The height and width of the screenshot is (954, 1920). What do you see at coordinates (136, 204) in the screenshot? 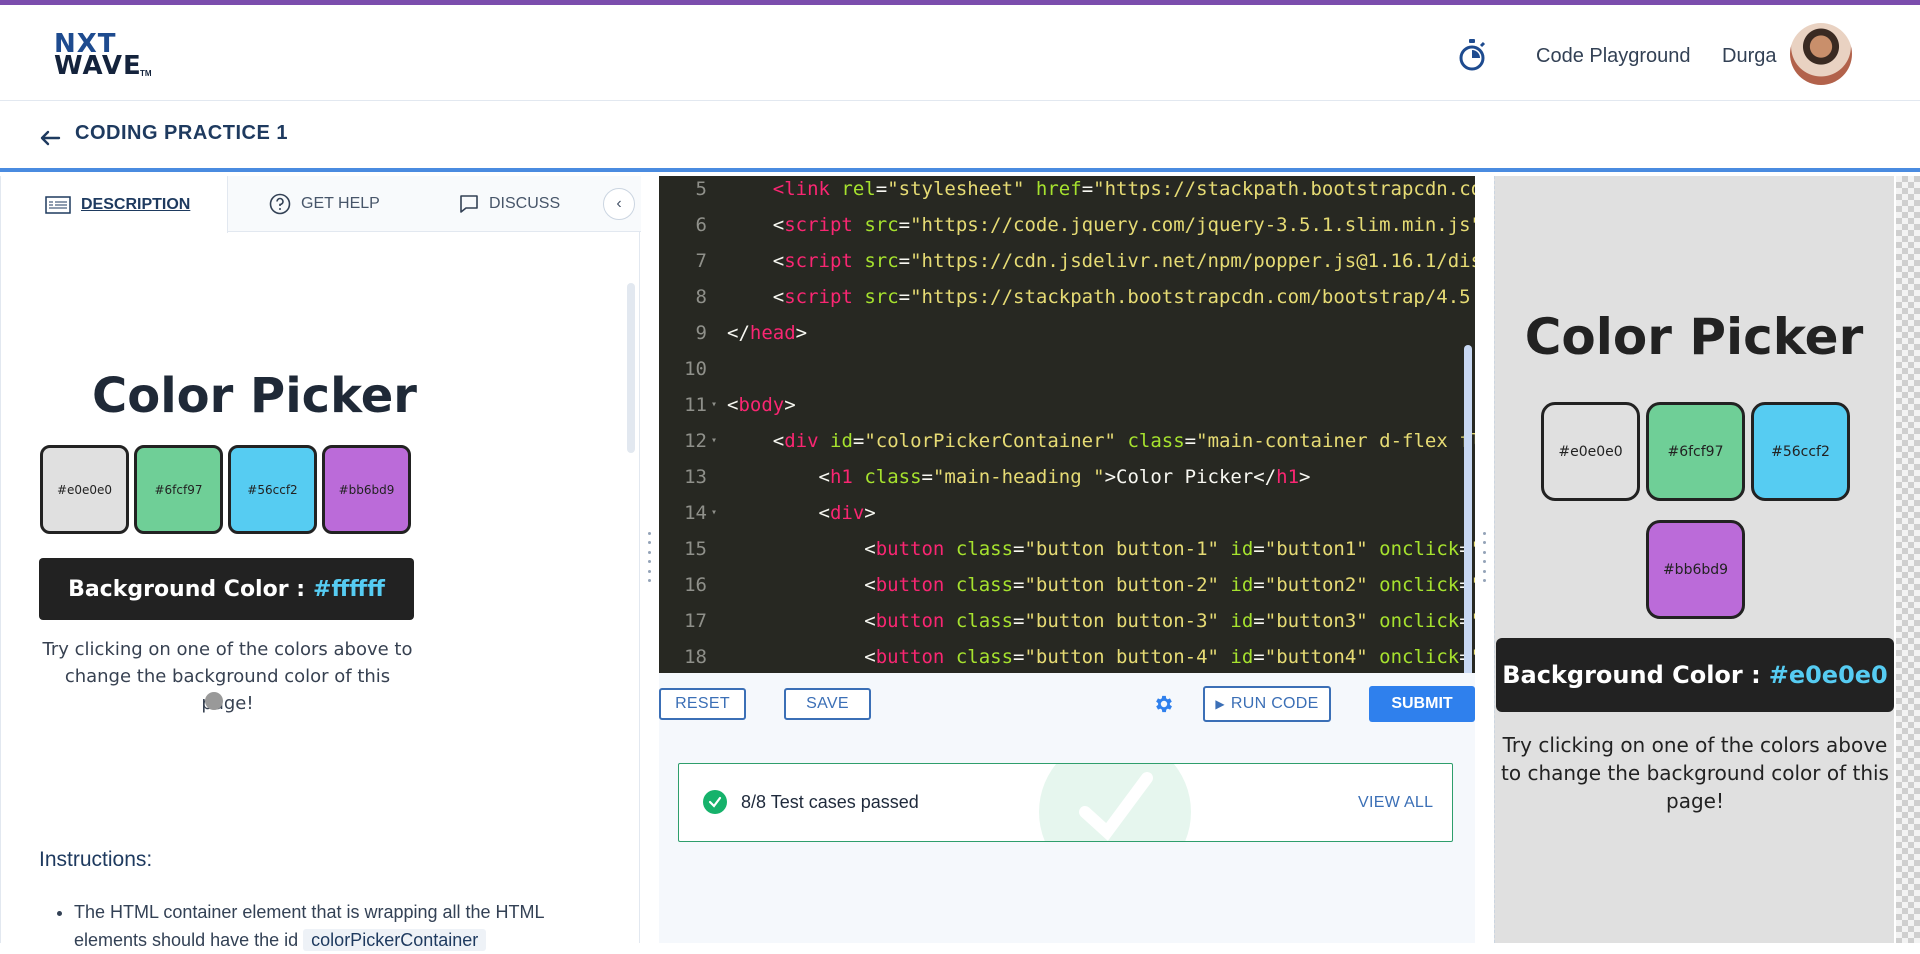
I see `tab-description-label: DESCRIPTION` at bounding box center [136, 204].